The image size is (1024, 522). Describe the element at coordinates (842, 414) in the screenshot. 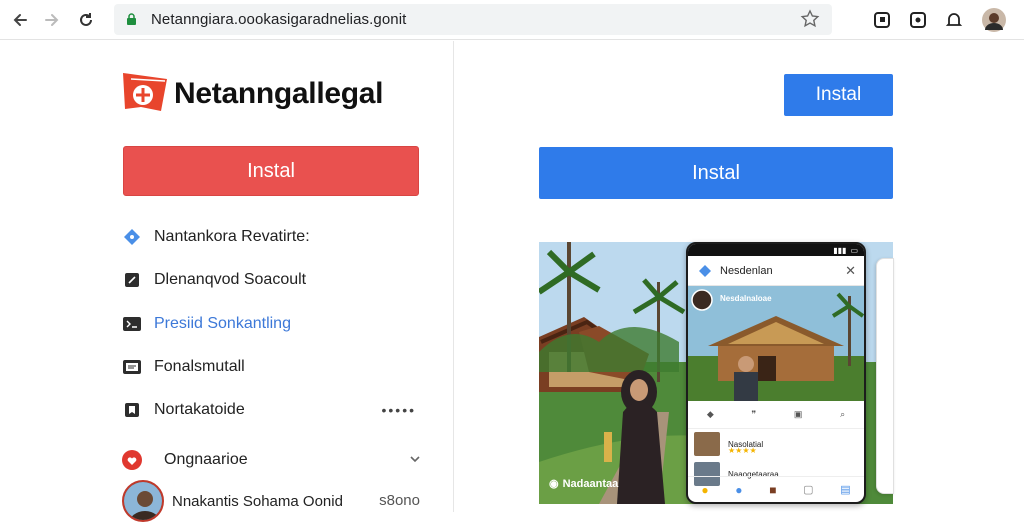

I see `share-icon: ⌕` at that location.